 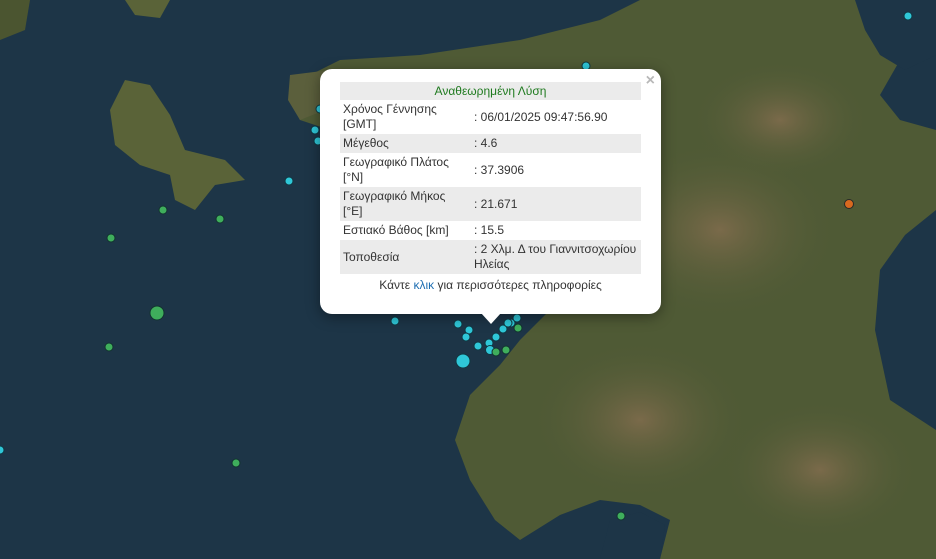 What do you see at coordinates (541, 116) in the screenshot?
I see `origin-time-value: : 06/01/2025 09:47:56.90` at bounding box center [541, 116].